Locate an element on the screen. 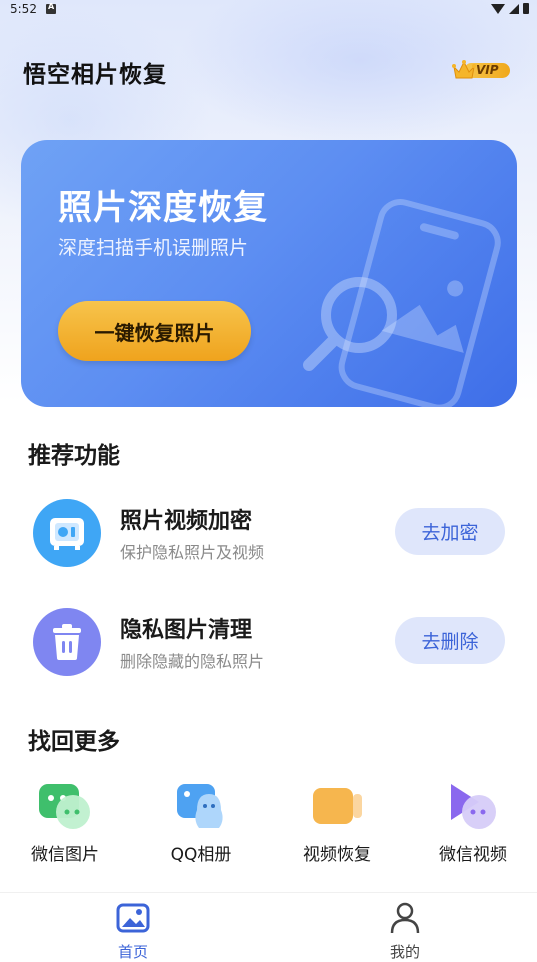 This screenshot has height=962, width=537. signal-icon is located at coordinates (514, 8).